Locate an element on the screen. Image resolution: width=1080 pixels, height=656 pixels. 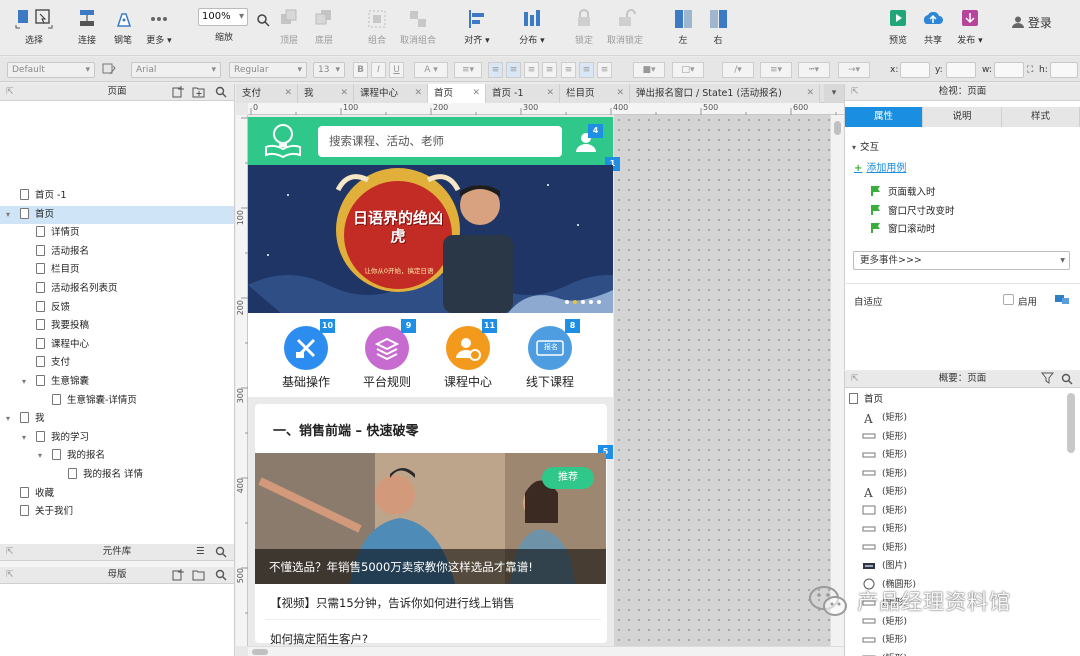
add-page-icon is located at coordinates (178, 91).